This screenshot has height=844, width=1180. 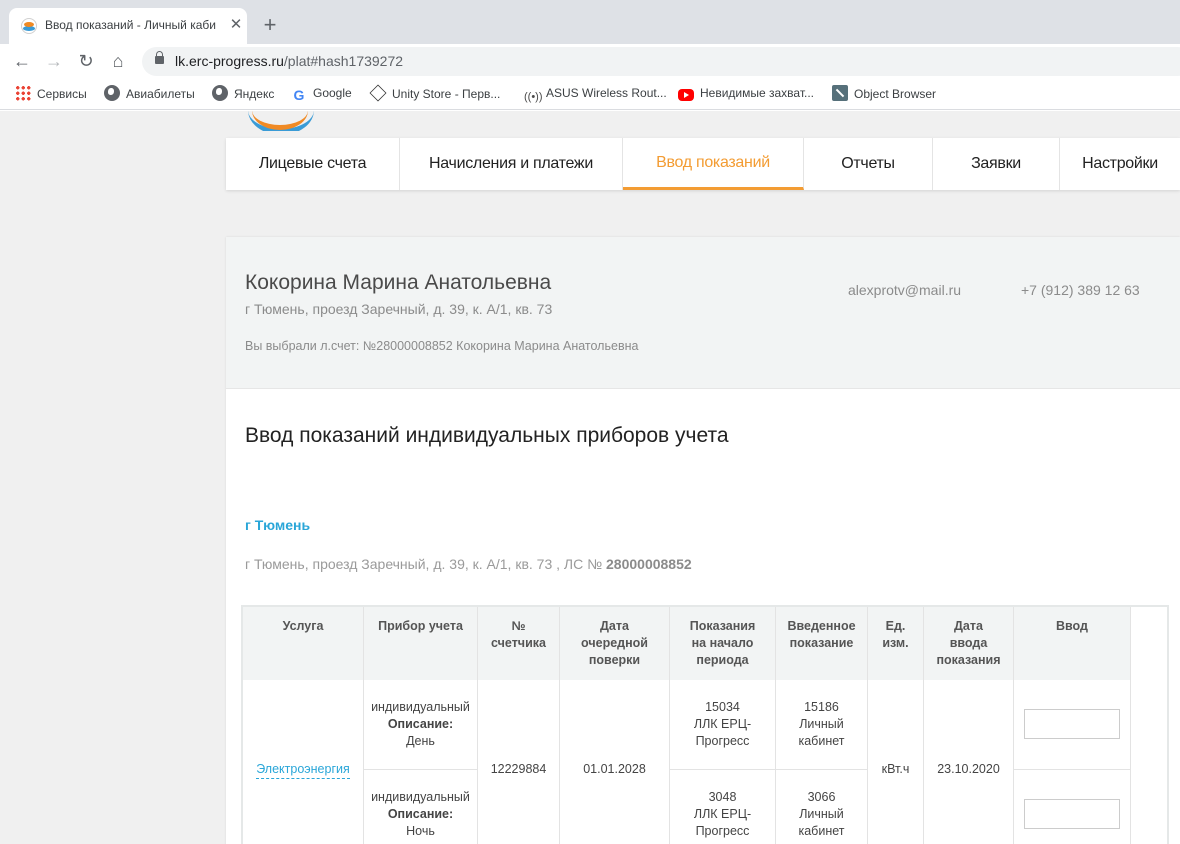 I want to click on entered-reading-cell: 3066 Личный кабинет, so click(x=822, y=807).